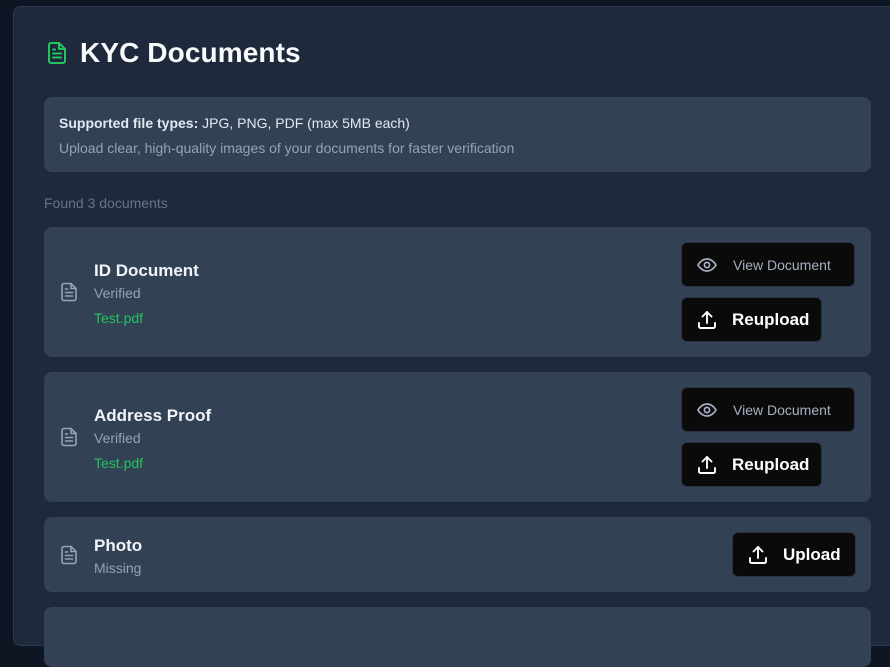 This screenshot has height=667, width=890. I want to click on document-name: Address Proof, so click(153, 415).